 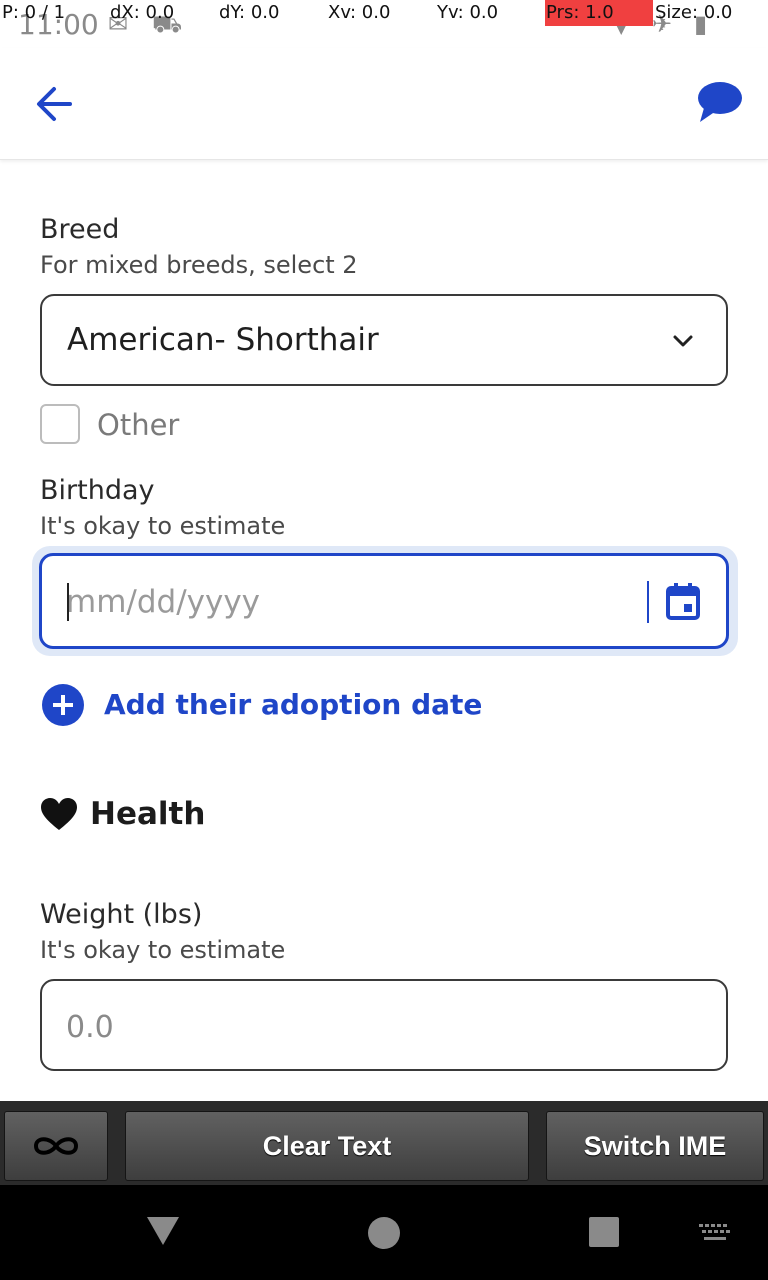 I want to click on birthday-label: Birthday, so click(x=97, y=490).